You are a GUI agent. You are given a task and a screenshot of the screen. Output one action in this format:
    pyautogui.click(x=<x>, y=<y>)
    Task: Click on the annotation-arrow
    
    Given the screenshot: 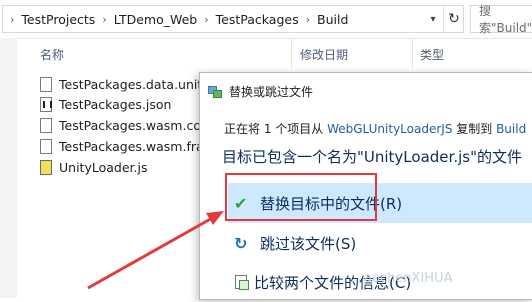 What is the action you would take?
    pyautogui.click(x=155, y=250)
    